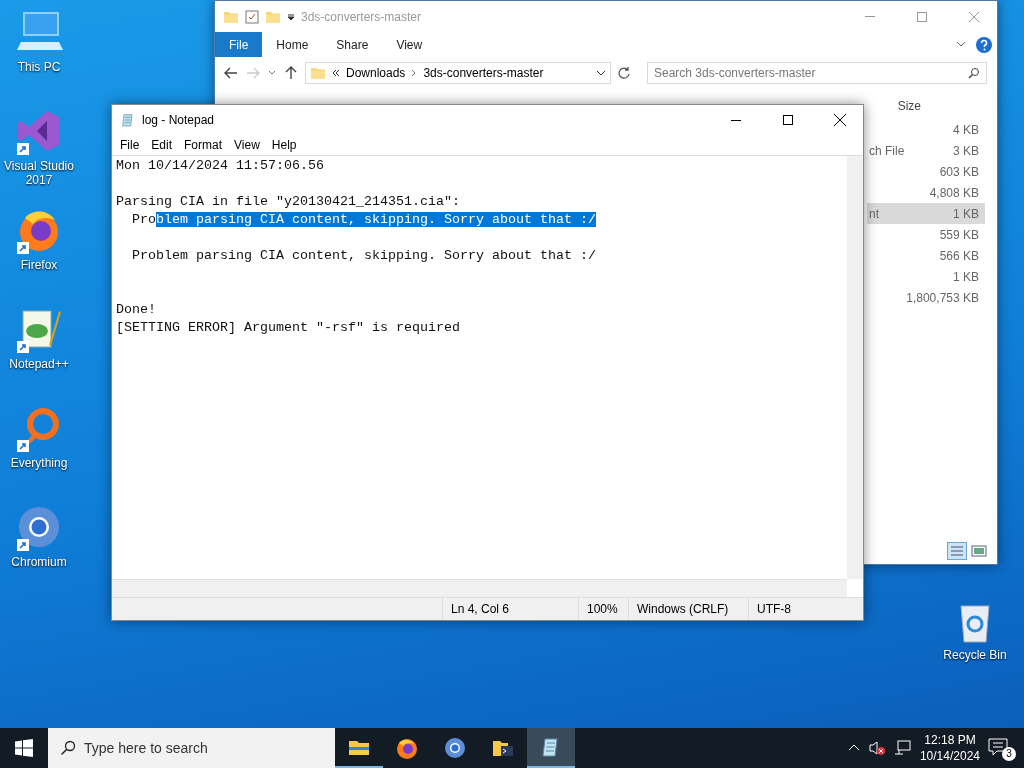 The image size is (1024, 768). I want to click on selected-text: blem parsing CIA content, skipping. Sorry about that :/, so click(376, 219).